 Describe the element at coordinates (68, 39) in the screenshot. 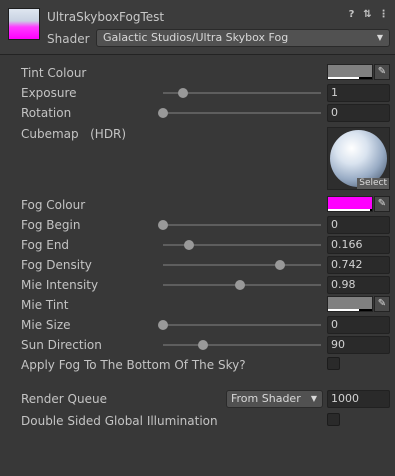

I see `shader-label: Shader` at that location.